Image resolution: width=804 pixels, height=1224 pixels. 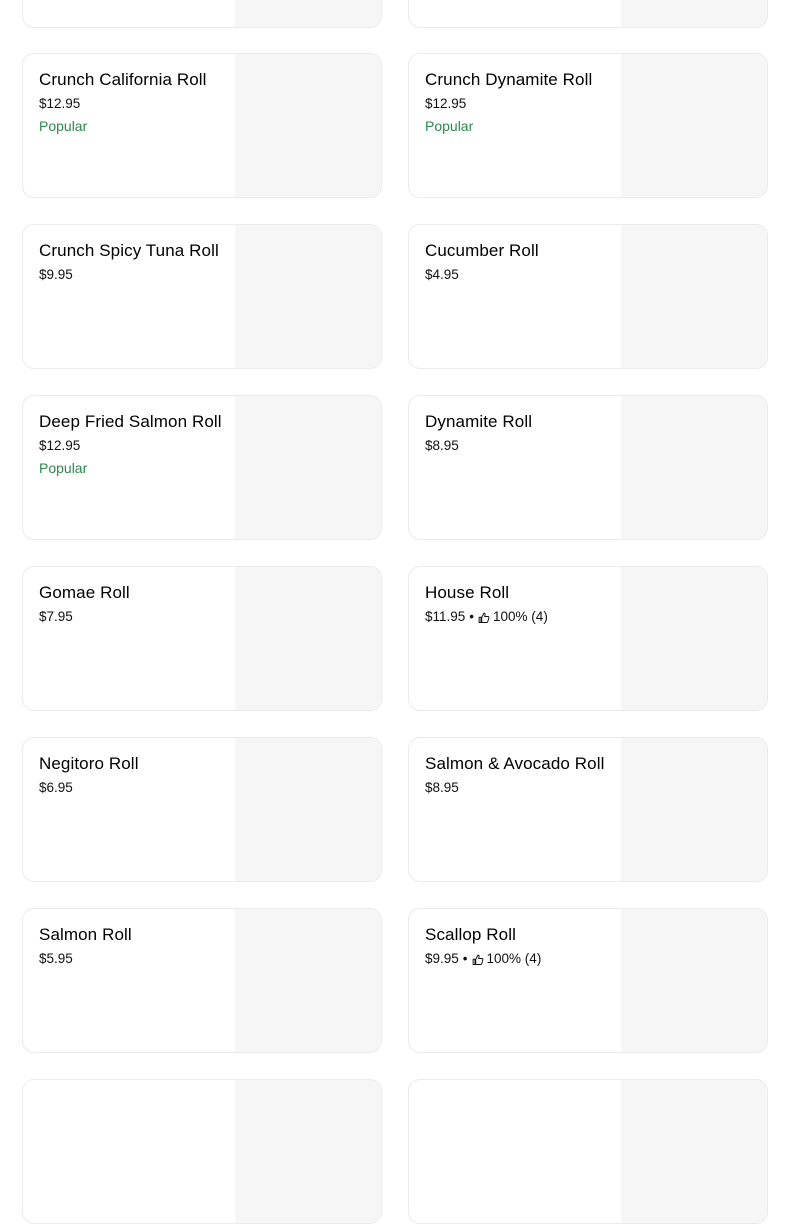 I want to click on menu-item-name: House Roll, so click(x=467, y=592).